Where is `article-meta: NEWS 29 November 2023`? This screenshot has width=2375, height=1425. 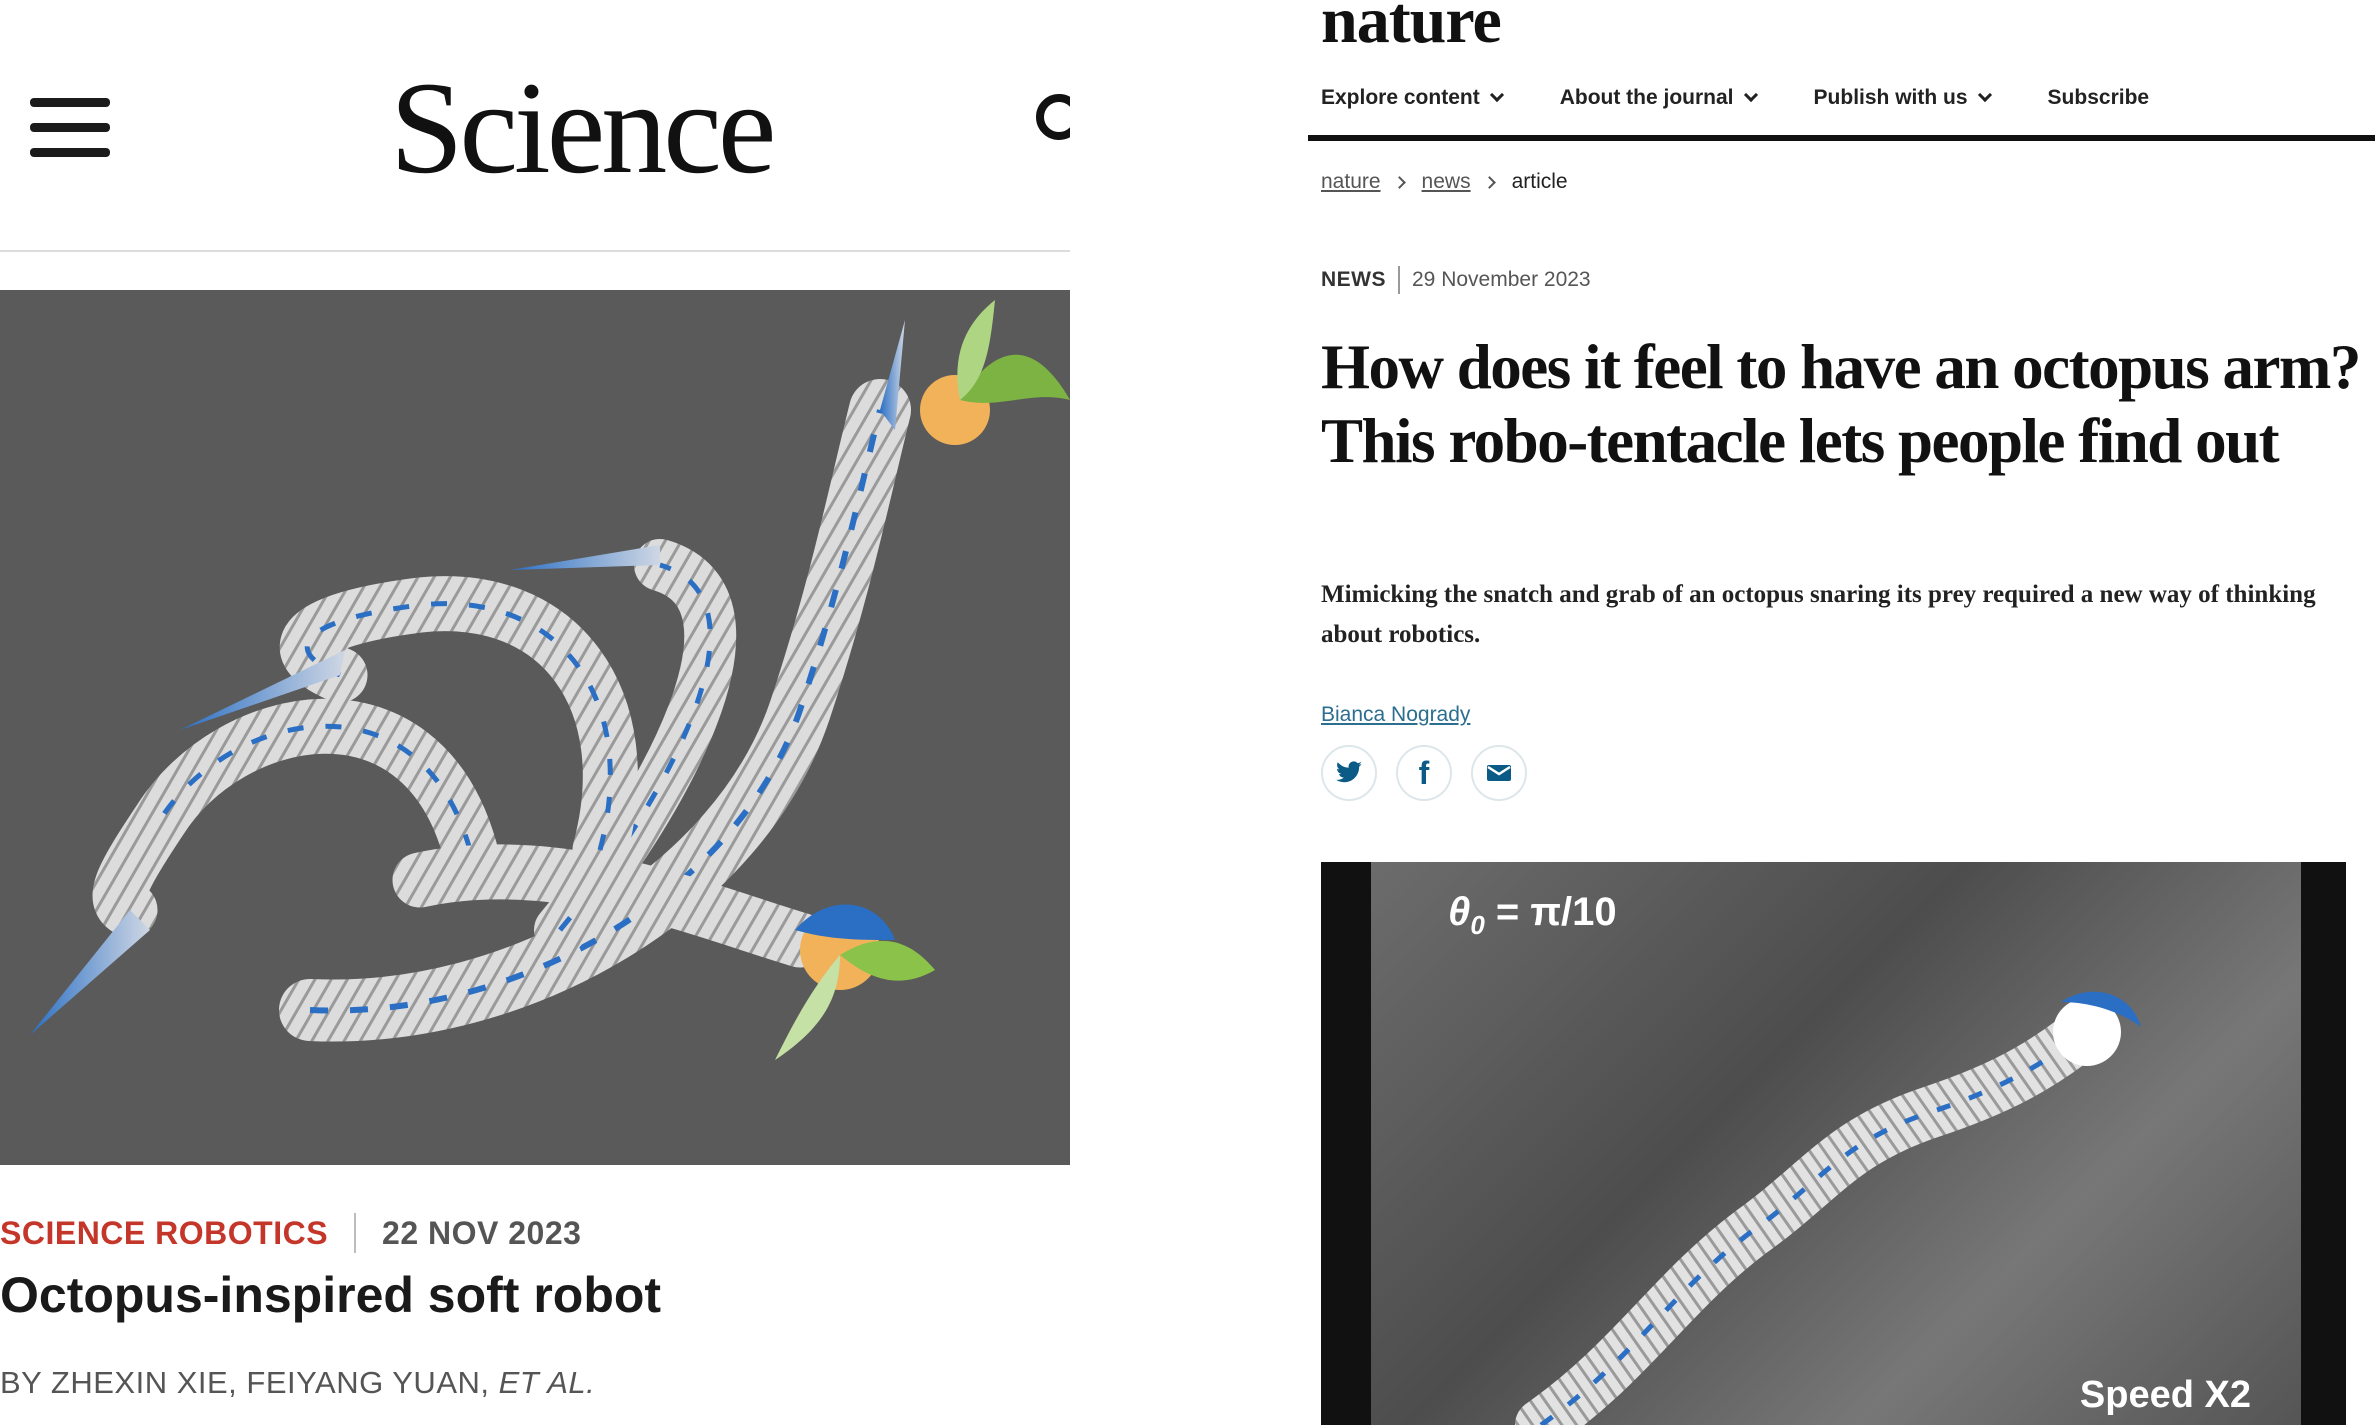
article-meta: NEWS 29 November 2023 is located at coordinates (1456, 280).